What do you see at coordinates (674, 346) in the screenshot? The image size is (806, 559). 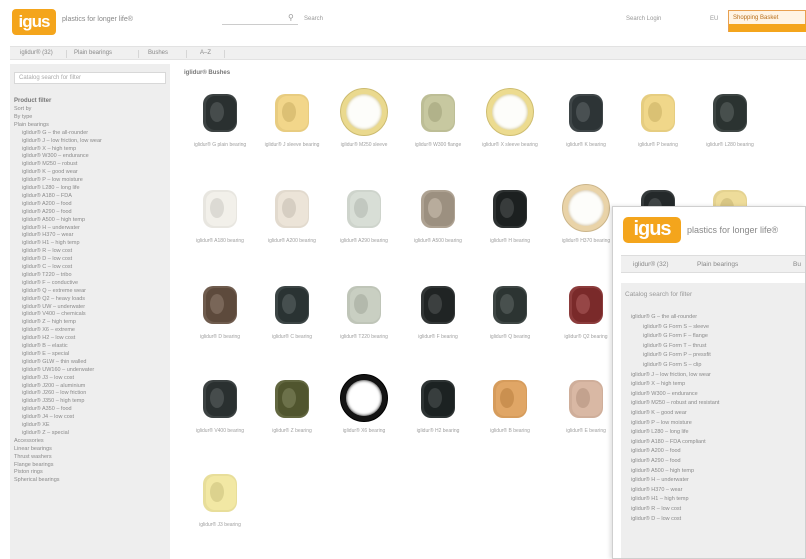 I see `zoom-sidebar-item: iglidur® G Form T – thrust` at bounding box center [674, 346].